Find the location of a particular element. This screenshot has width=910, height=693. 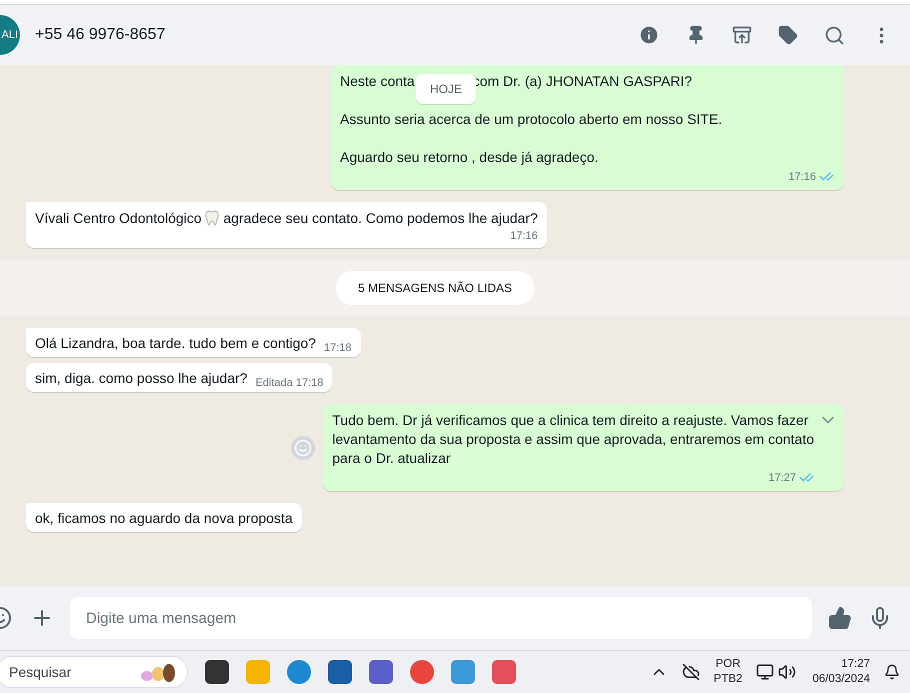

taskbar-clock: 17:27 06/03/2024 is located at coordinates (841, 672).